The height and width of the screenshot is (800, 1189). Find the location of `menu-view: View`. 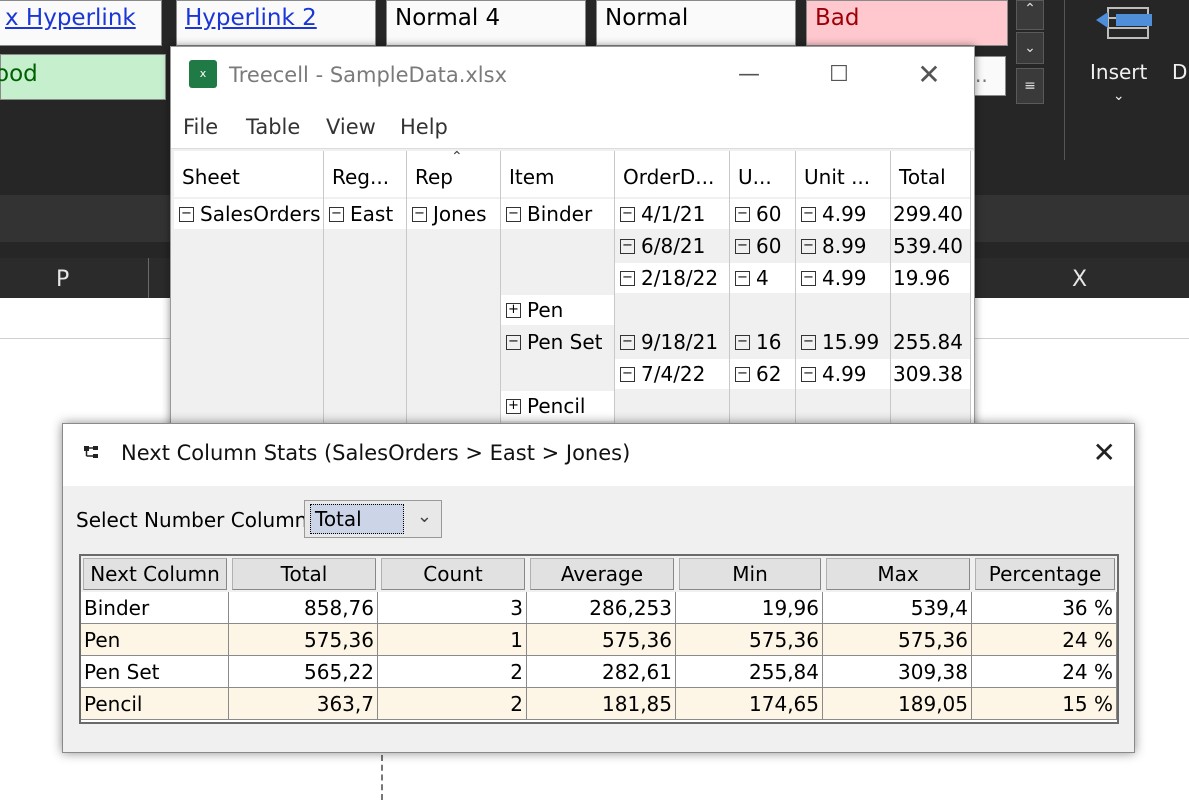

menu-view: View is located at coordinates (351, 127).